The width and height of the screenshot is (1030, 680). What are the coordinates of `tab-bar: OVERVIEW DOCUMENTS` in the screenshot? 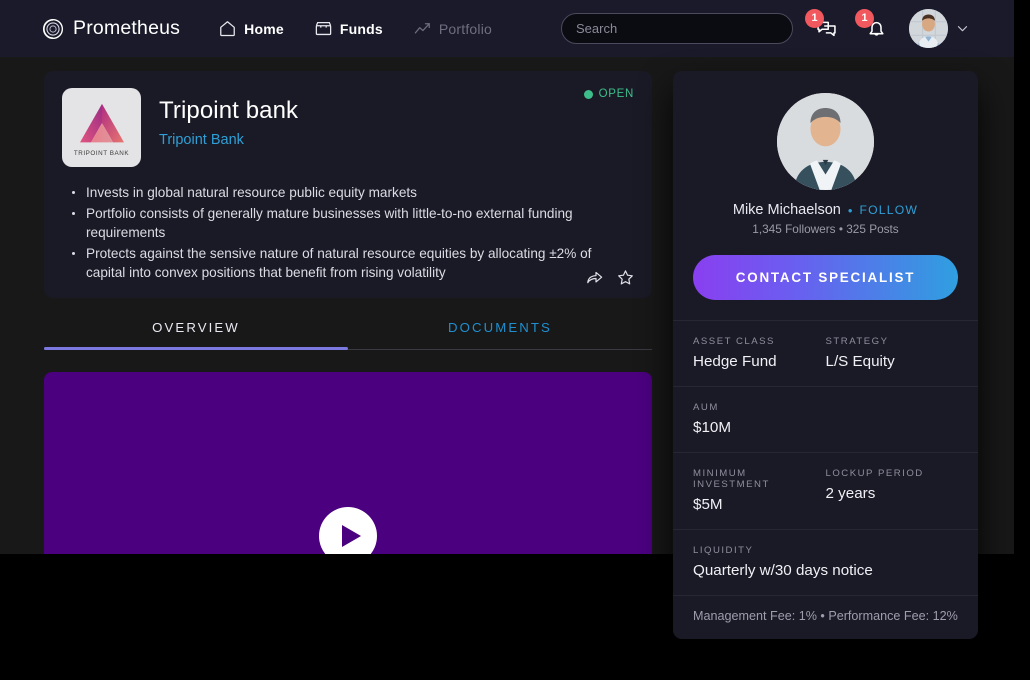 It's located at (348, 335).